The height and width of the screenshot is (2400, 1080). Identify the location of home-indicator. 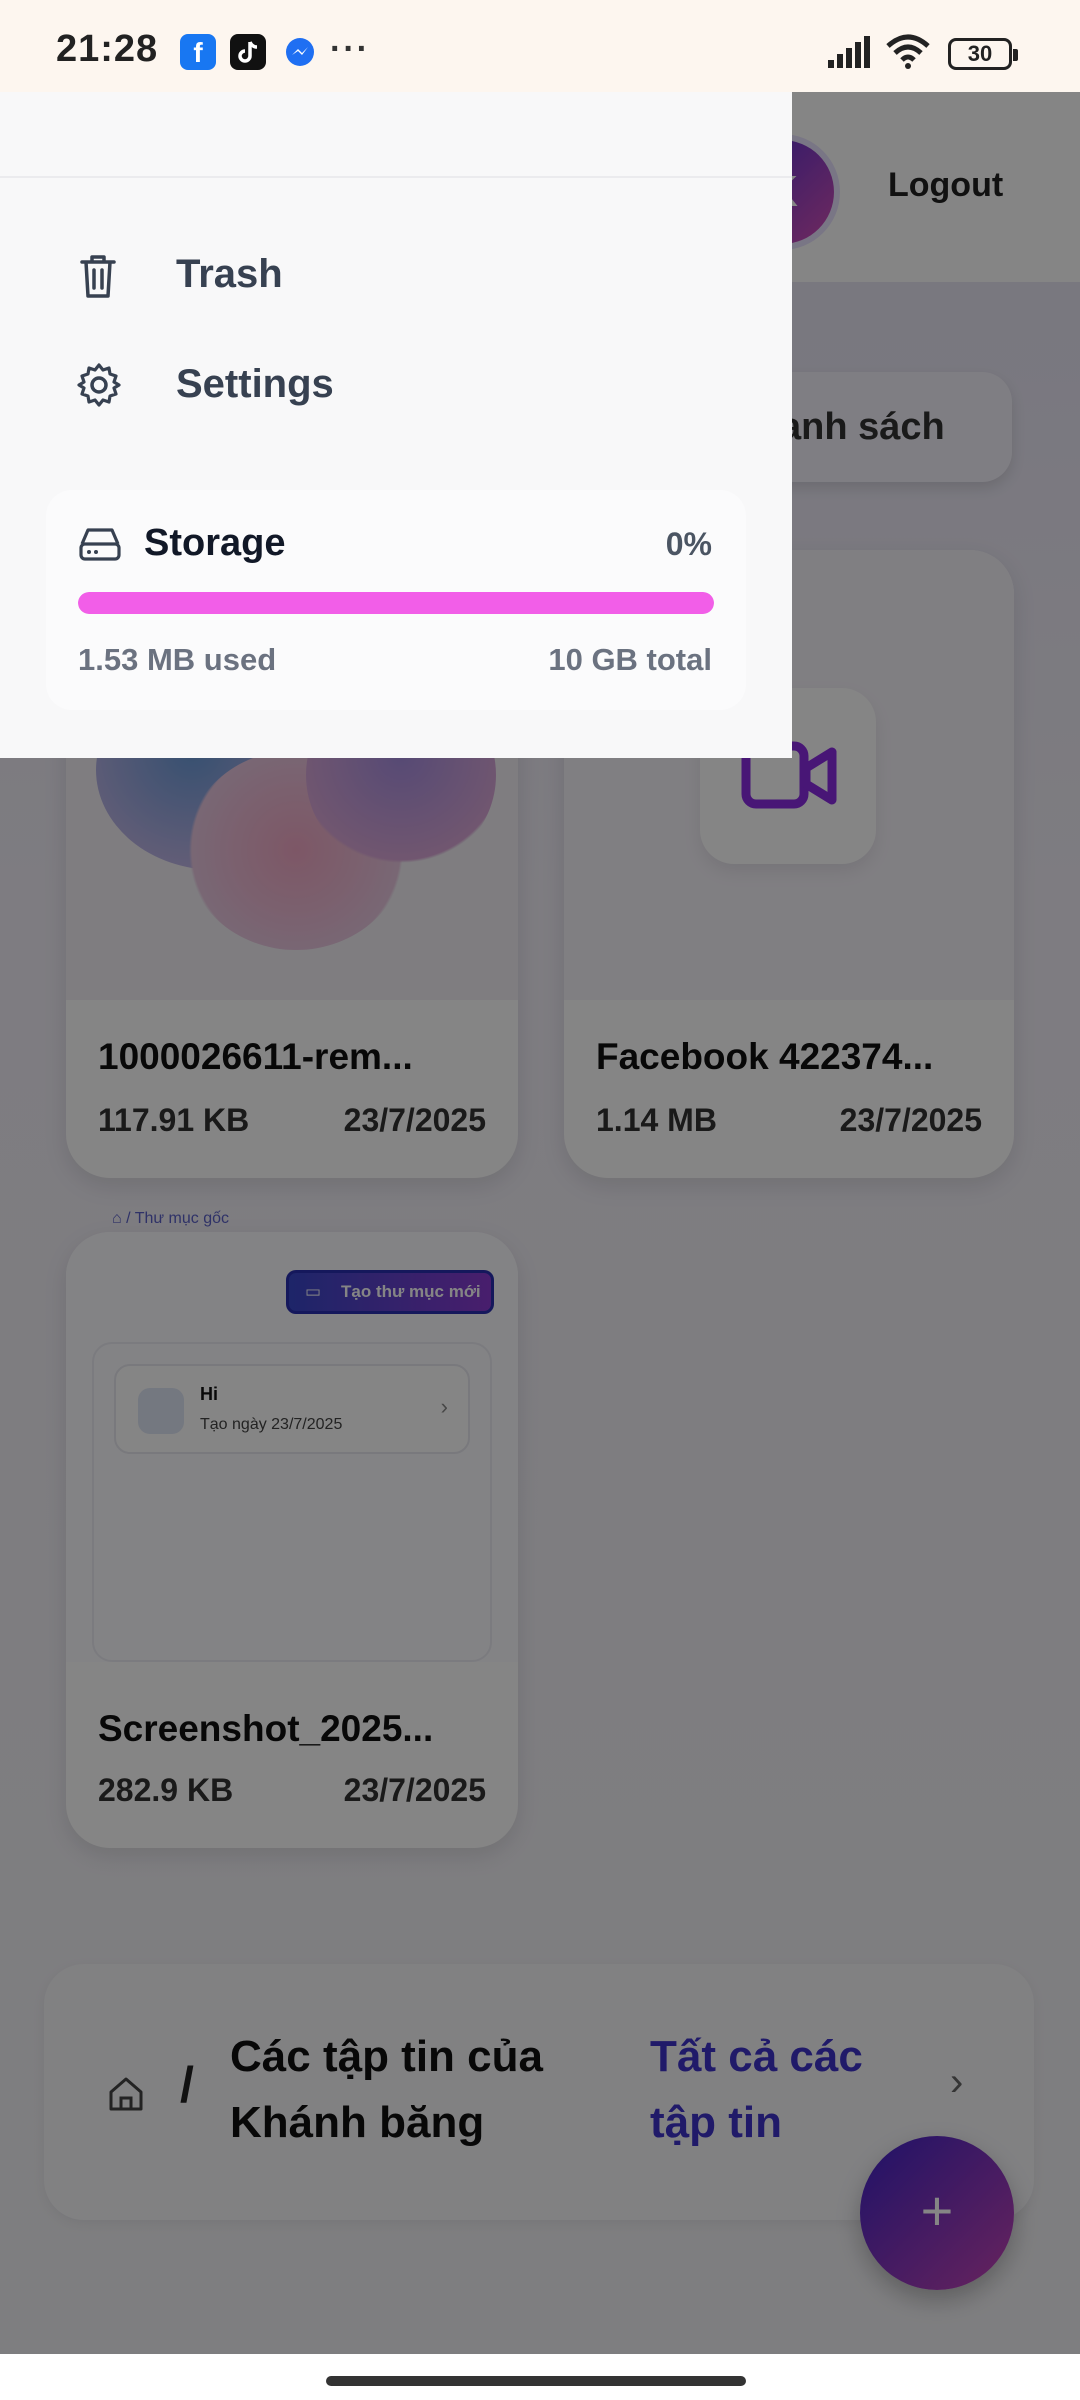
(536, 2381).